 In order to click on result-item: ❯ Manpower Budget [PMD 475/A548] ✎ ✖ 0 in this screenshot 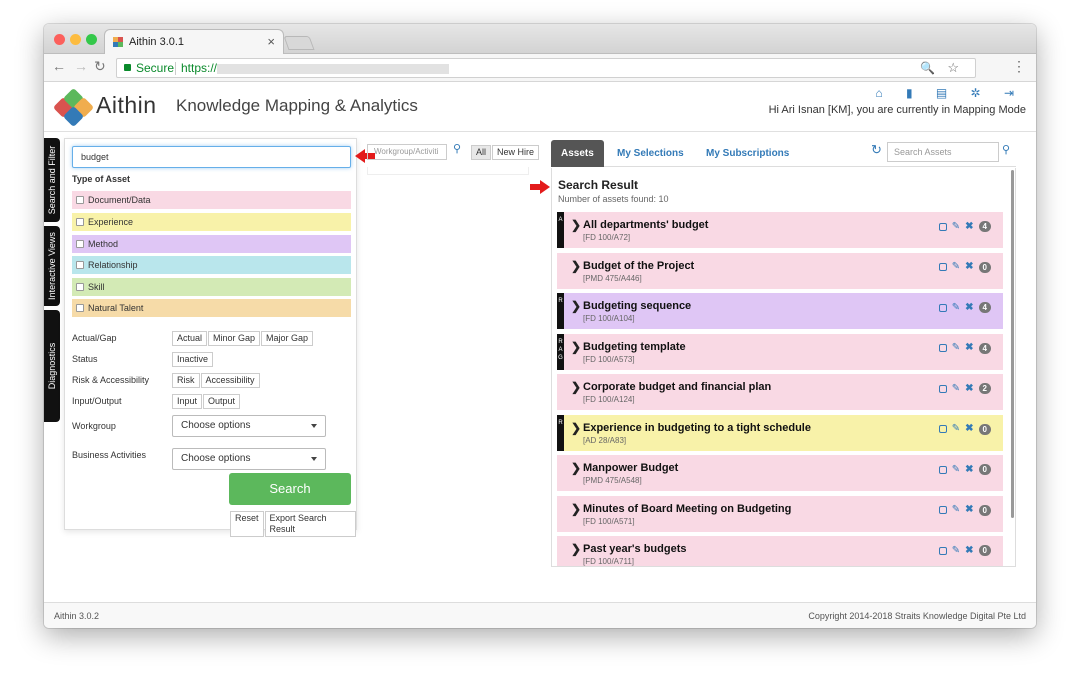, I will do `click(780, 473)`.